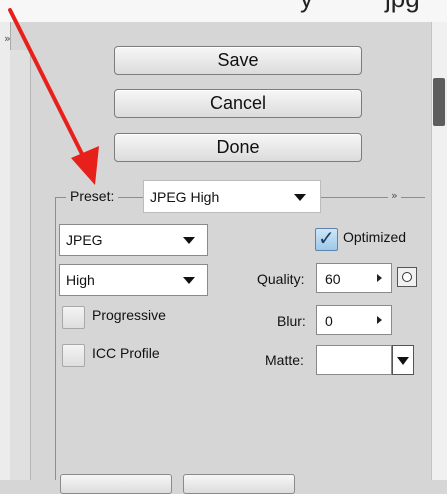  What do you see at coordinates (333, 279) in the screenshot?
I see `quality-value: 60` at bounding box center [333, 279].